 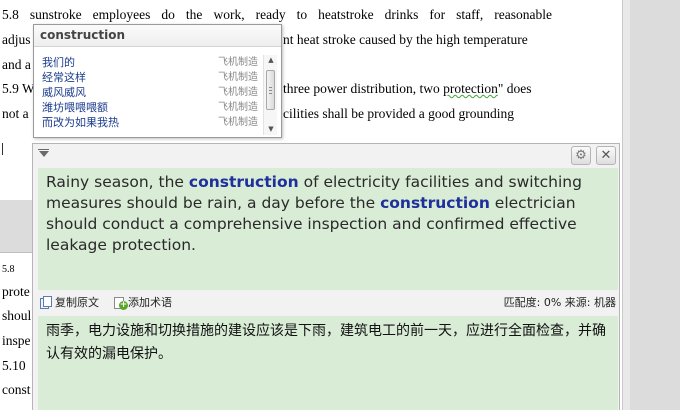 What do you see at coordinates (17, 226) in the screenshot?
I see `page-break-gap` at bounding box center [17, 226].